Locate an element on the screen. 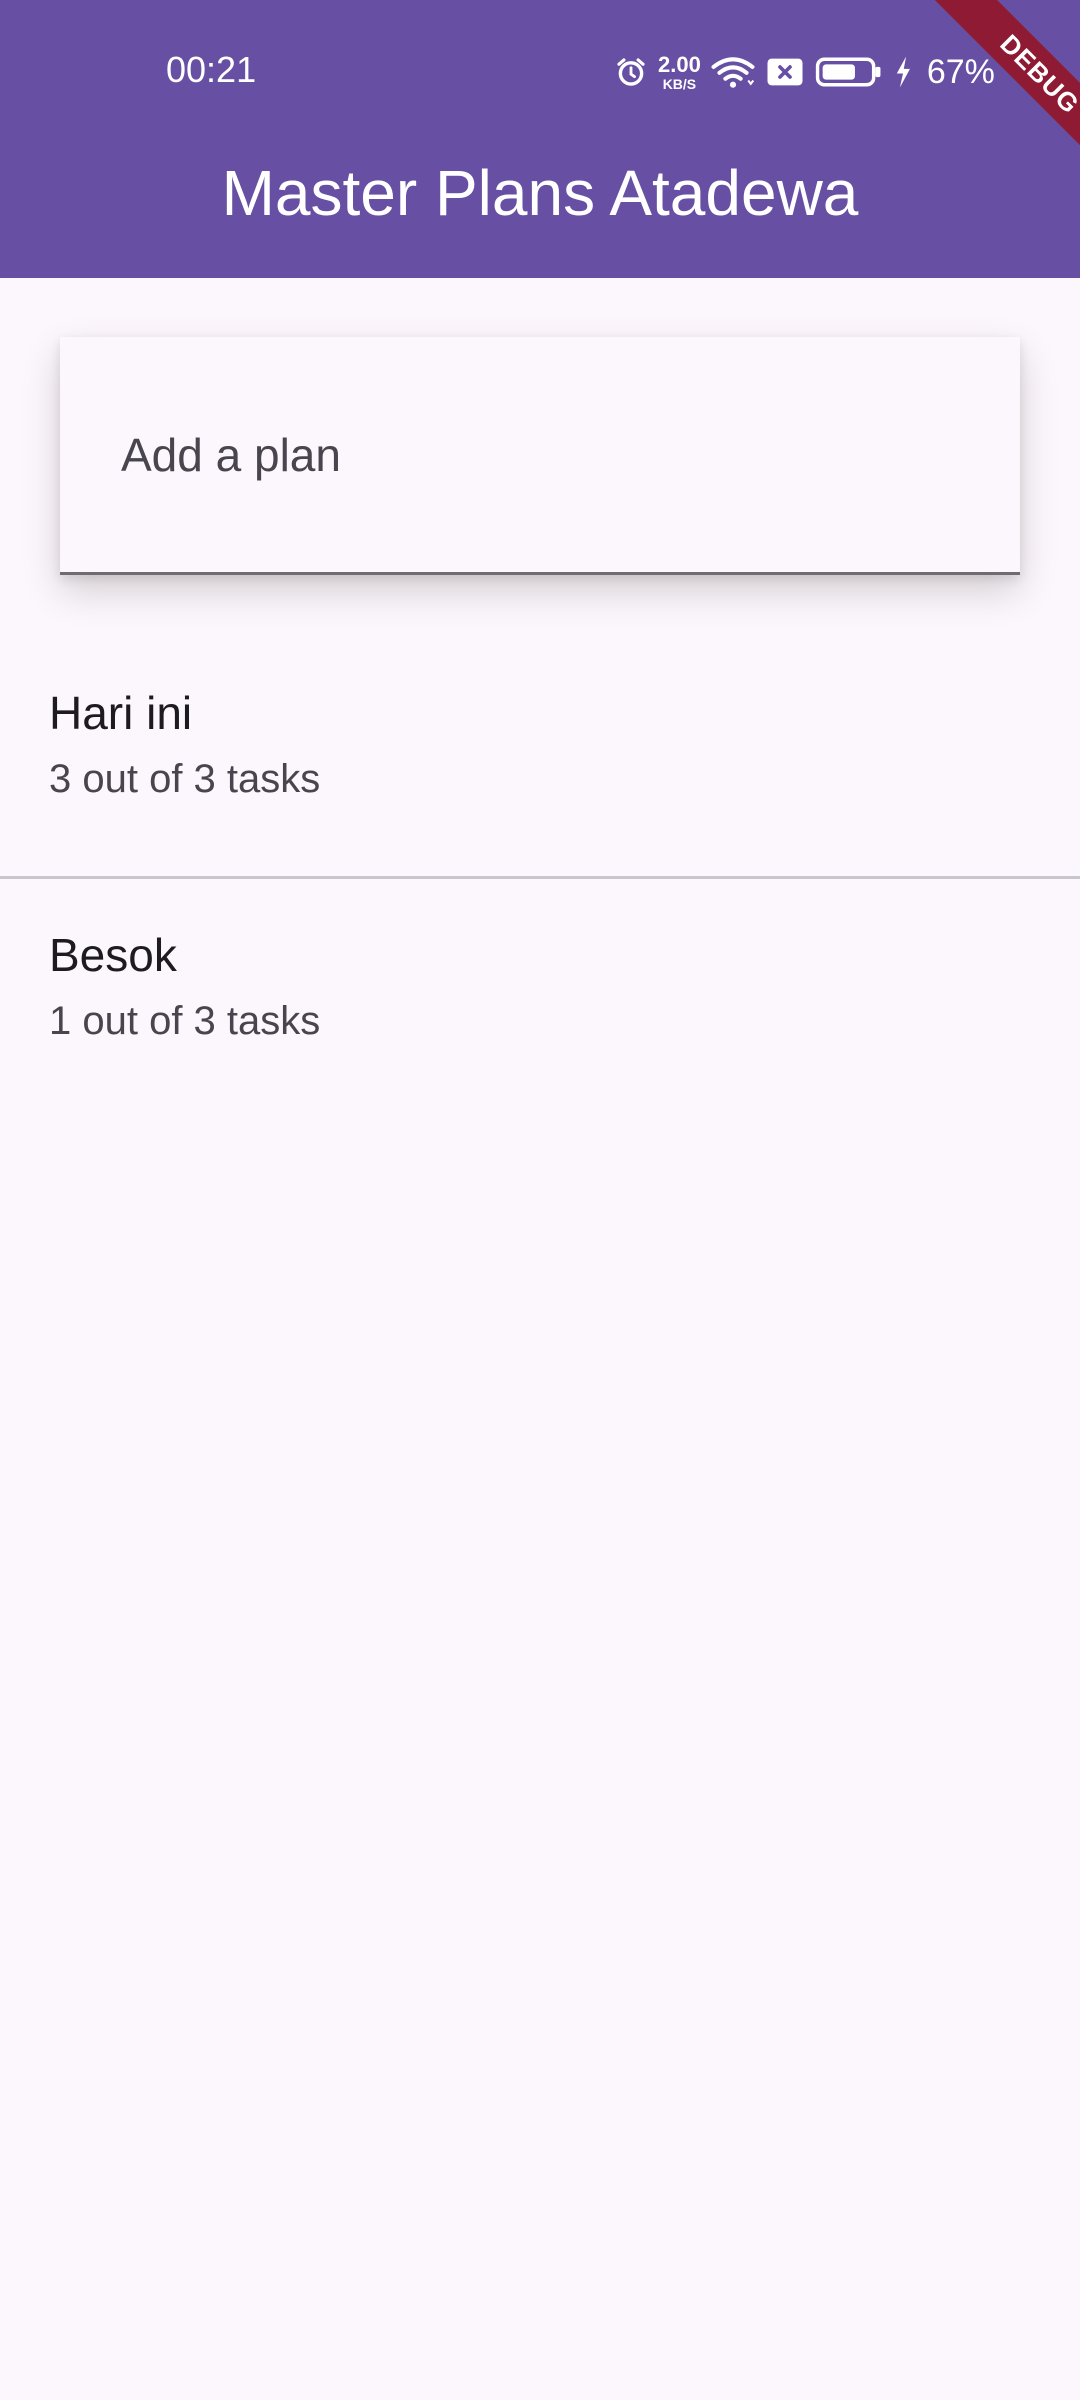 This screenshot has height=2400, width=1080. plan-title: Hari ini is located at coordinates (121, 713).